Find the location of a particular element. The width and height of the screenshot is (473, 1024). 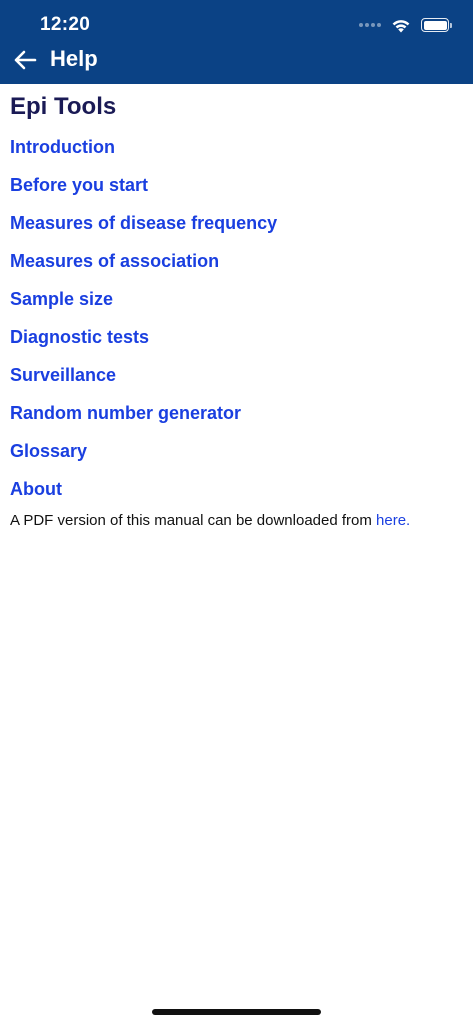

list-item: Random number generator is located at coordinates (237, 413).